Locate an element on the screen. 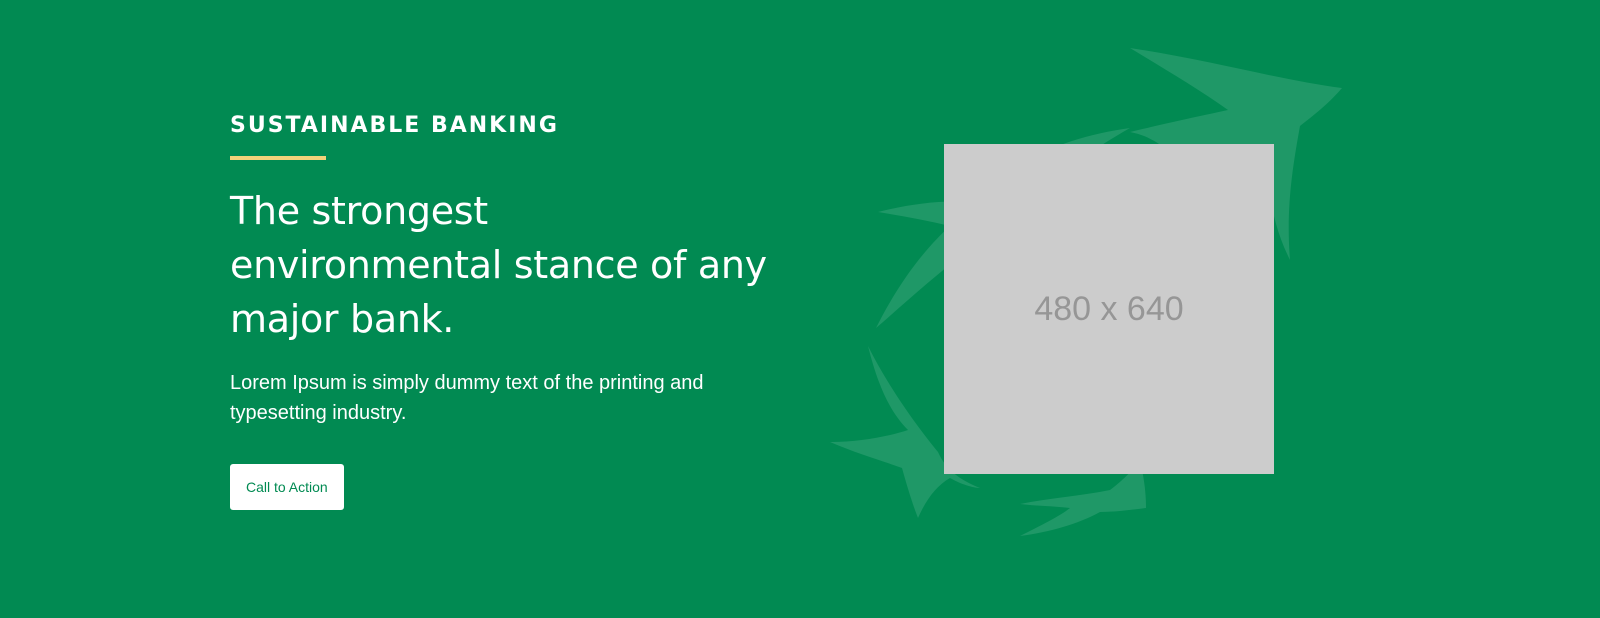 The image size is (1600, 618). call-to-action-button: Call to Action is located at coordinates (287, 487).